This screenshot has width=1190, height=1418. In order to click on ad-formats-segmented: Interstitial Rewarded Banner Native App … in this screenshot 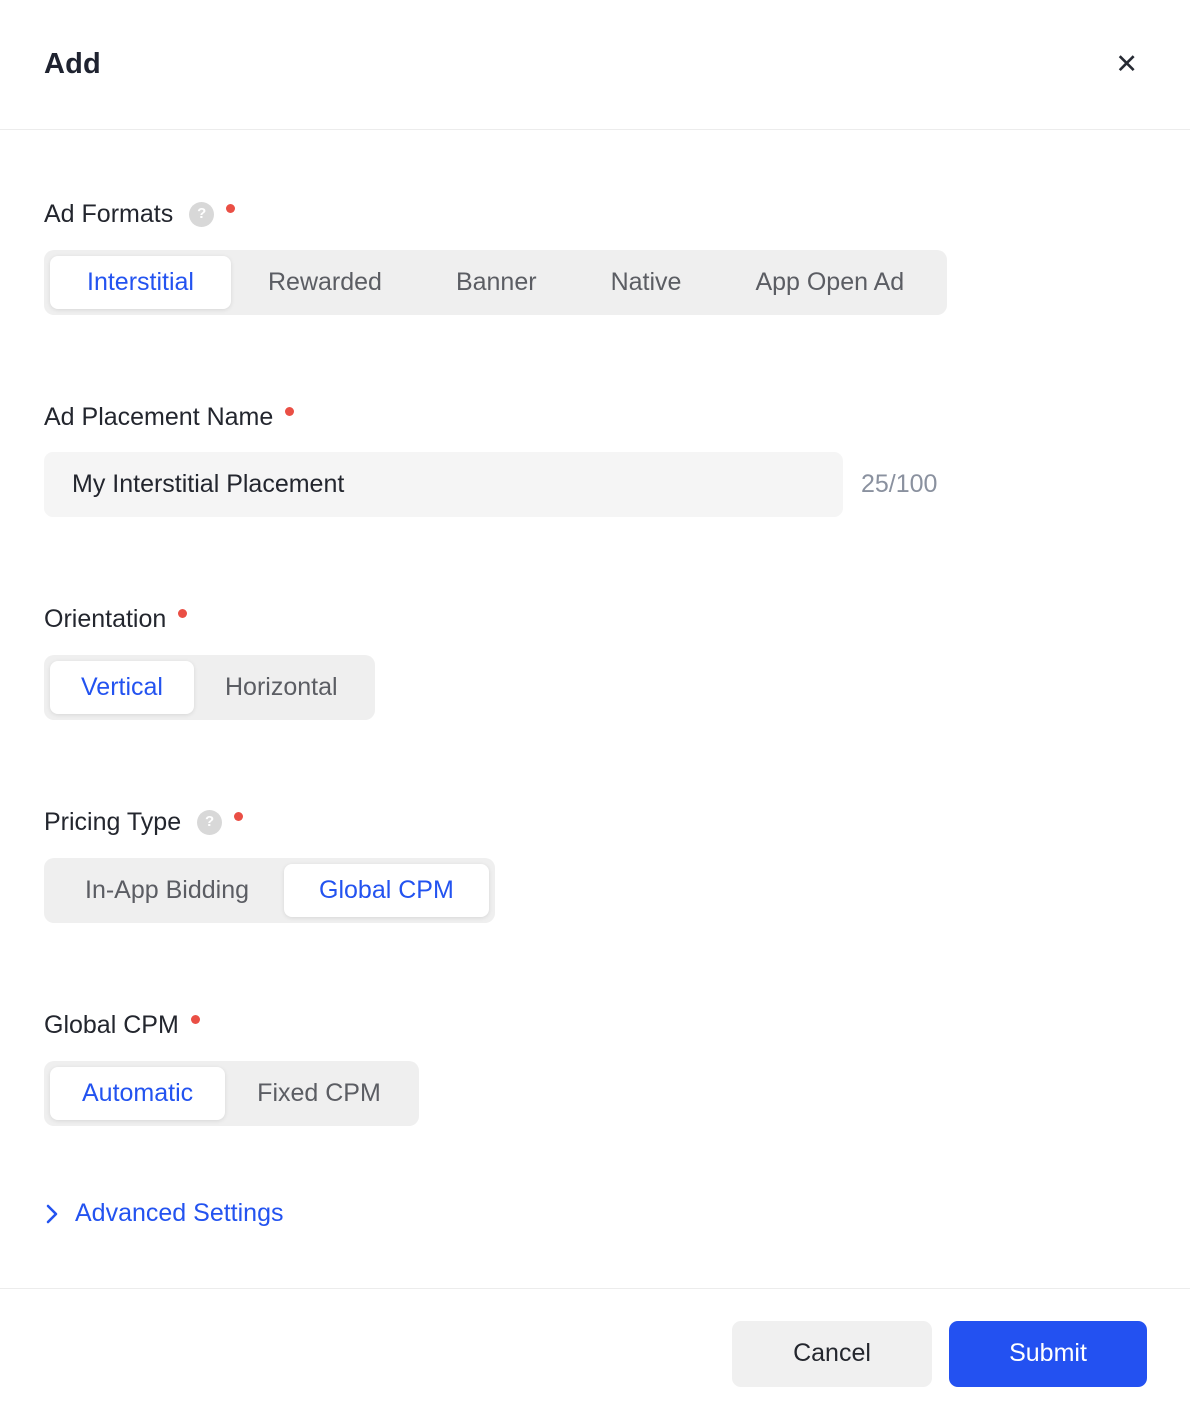, I will do `click(496, 282)`.